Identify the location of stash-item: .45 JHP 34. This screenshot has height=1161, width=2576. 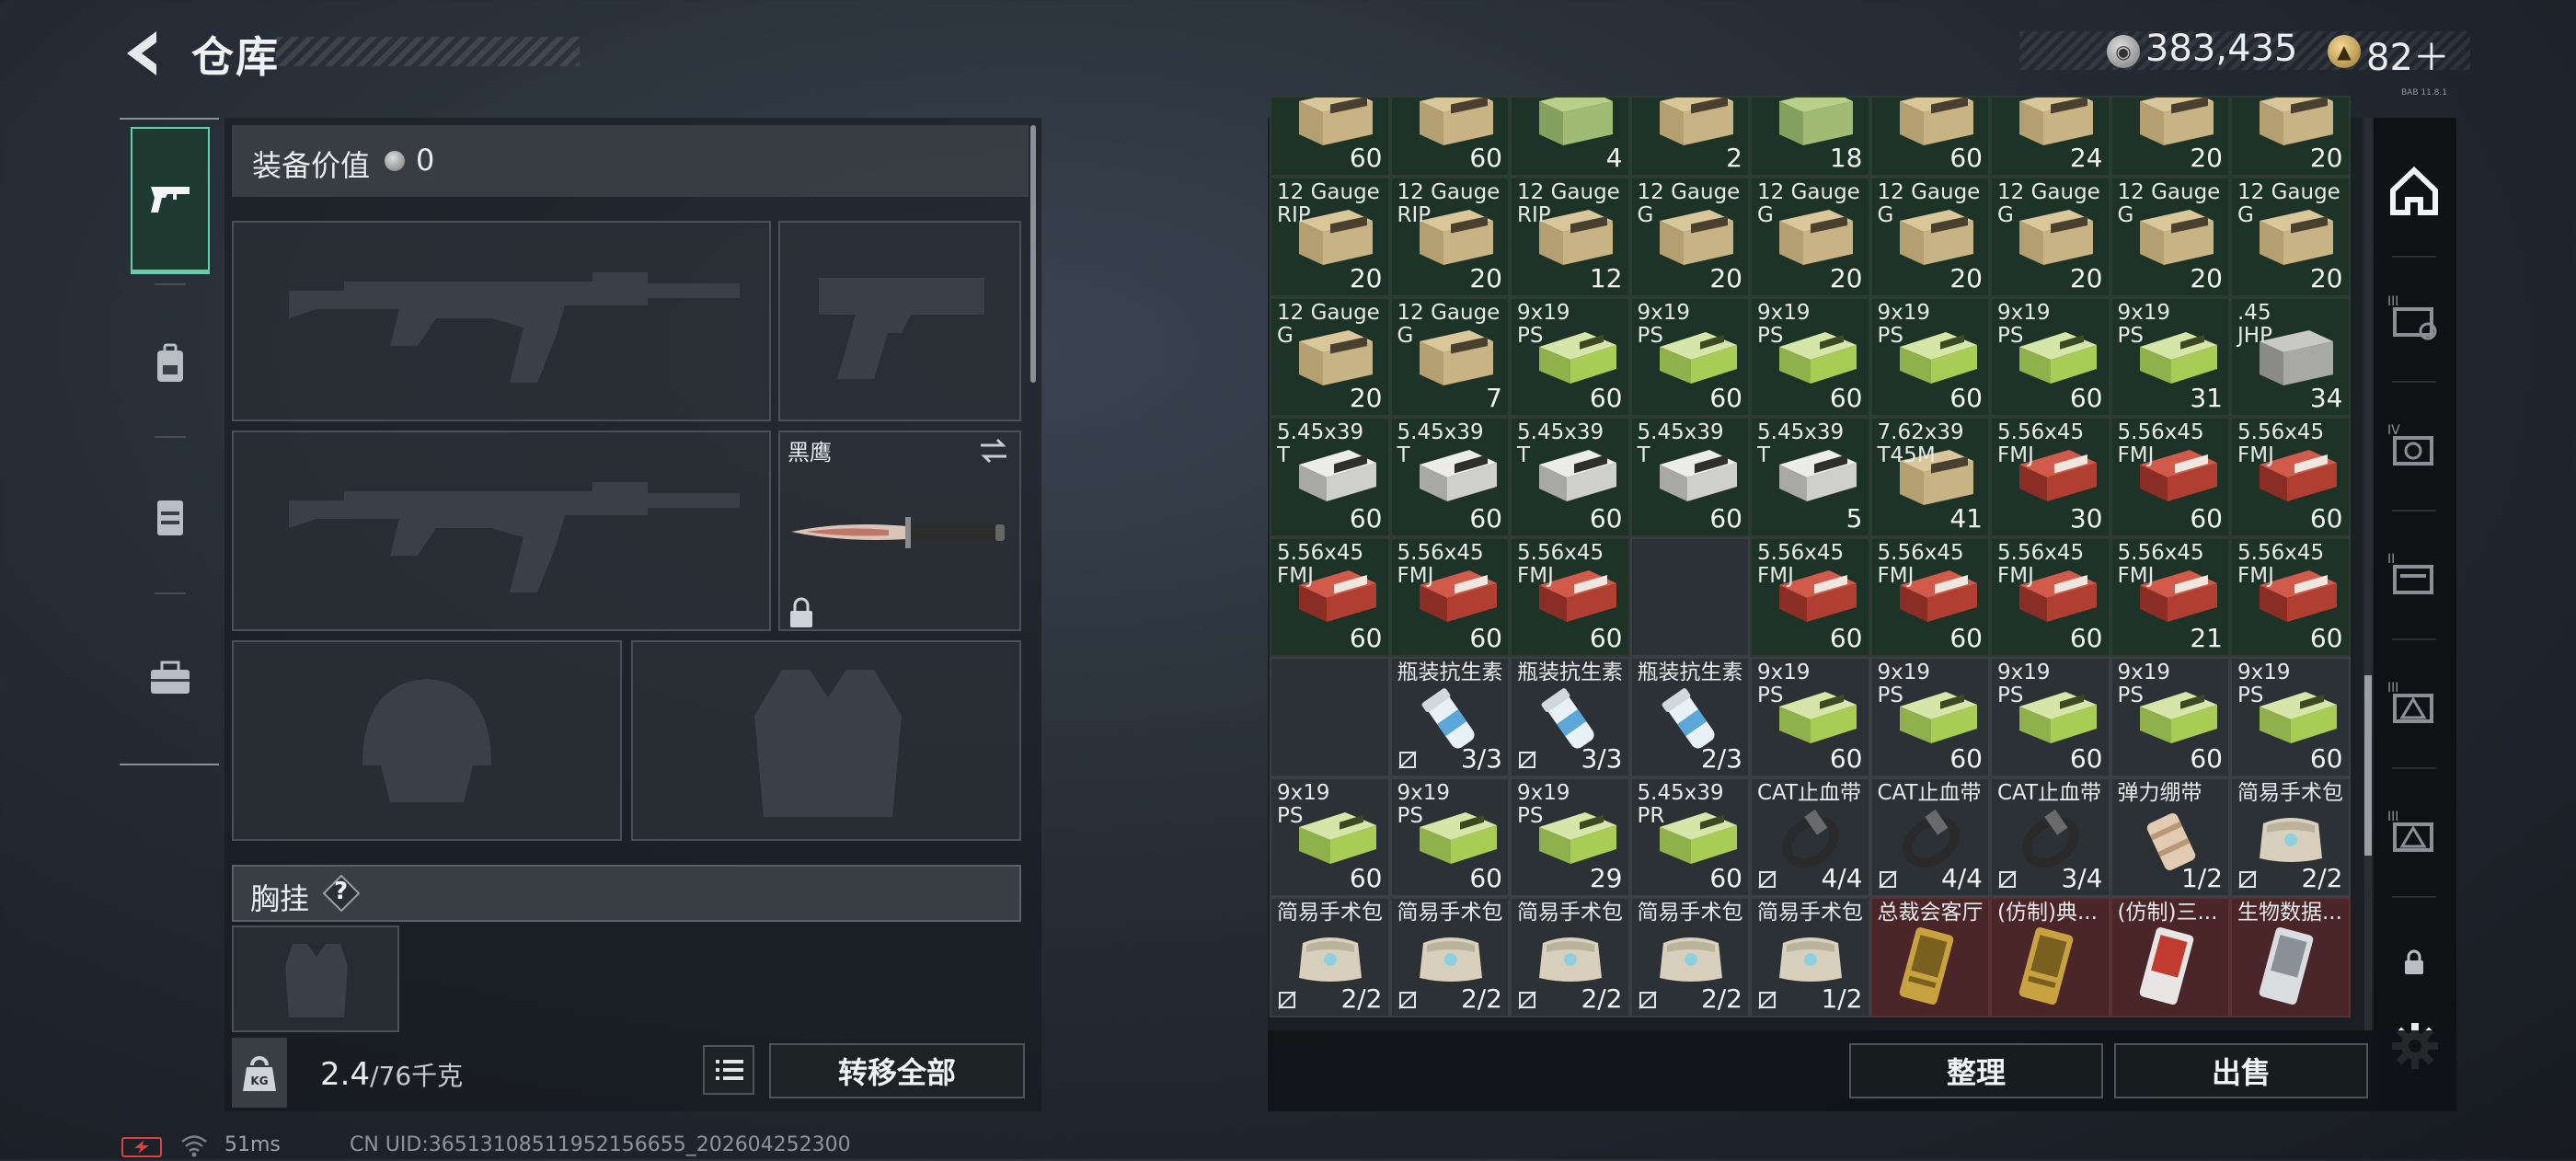
(2290, 357).